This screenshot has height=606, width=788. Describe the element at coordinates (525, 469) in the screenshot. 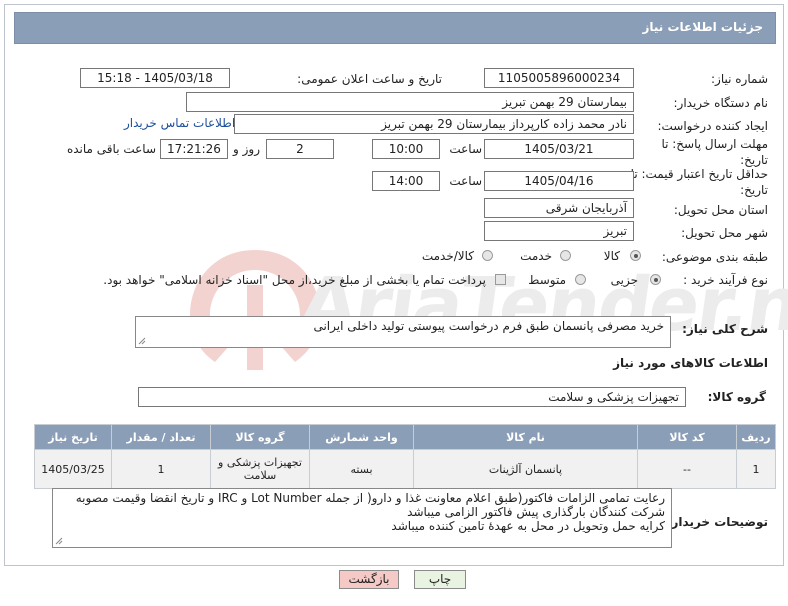

I see `cell-item-name: پانسمان آلژینات` at that location.